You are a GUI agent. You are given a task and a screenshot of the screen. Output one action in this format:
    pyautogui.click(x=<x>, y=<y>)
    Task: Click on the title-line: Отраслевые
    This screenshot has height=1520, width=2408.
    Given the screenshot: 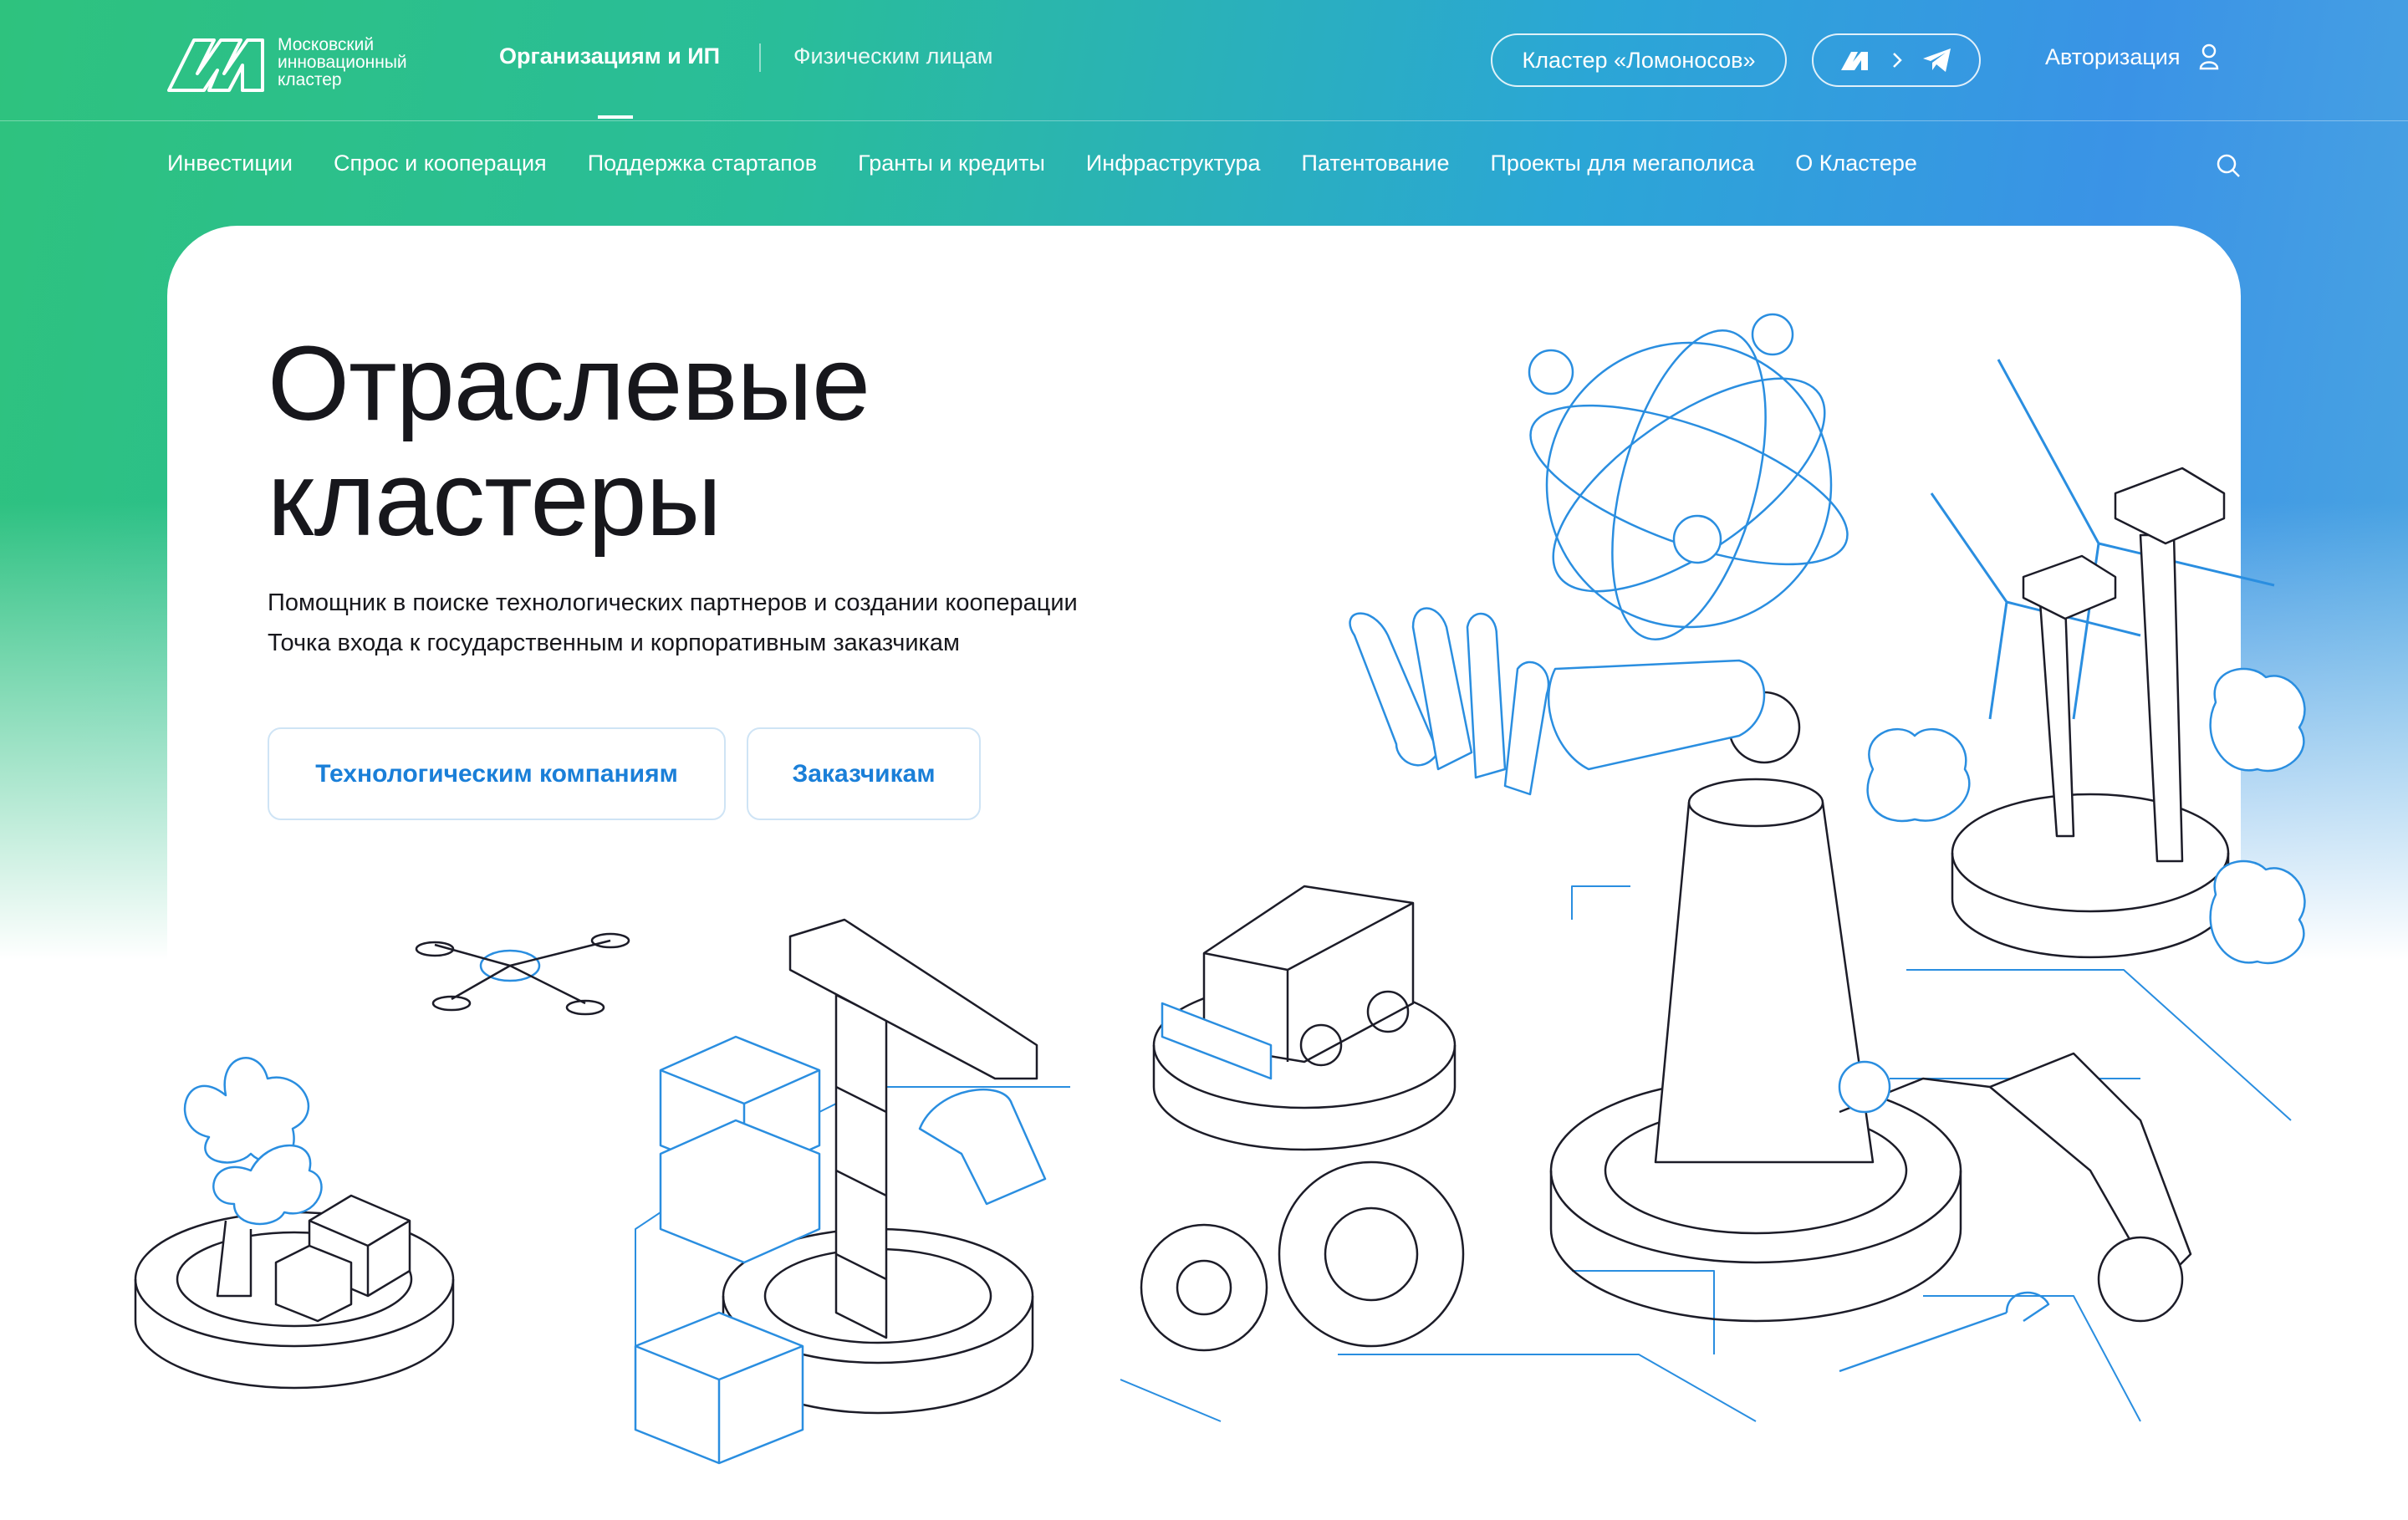 What is the action you would take?
    pyautogui.click(x=569, y=383)
    